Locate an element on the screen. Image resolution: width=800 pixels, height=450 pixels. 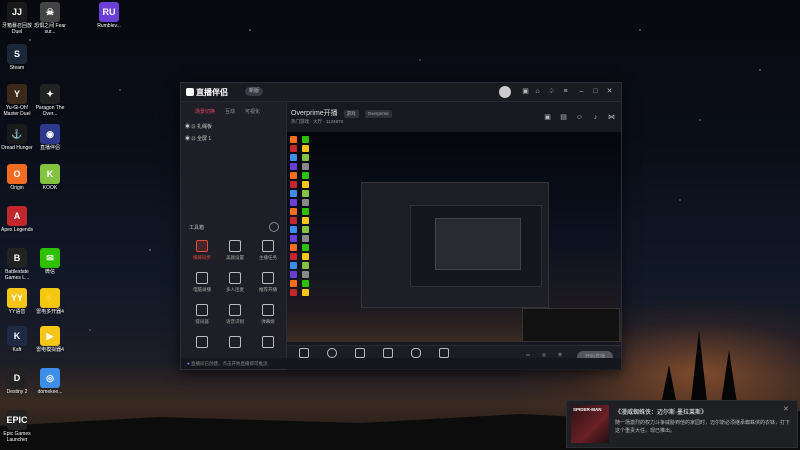
scene-item: ◉ ⊡ 全屏 1 is located at coordinates (198, 139).